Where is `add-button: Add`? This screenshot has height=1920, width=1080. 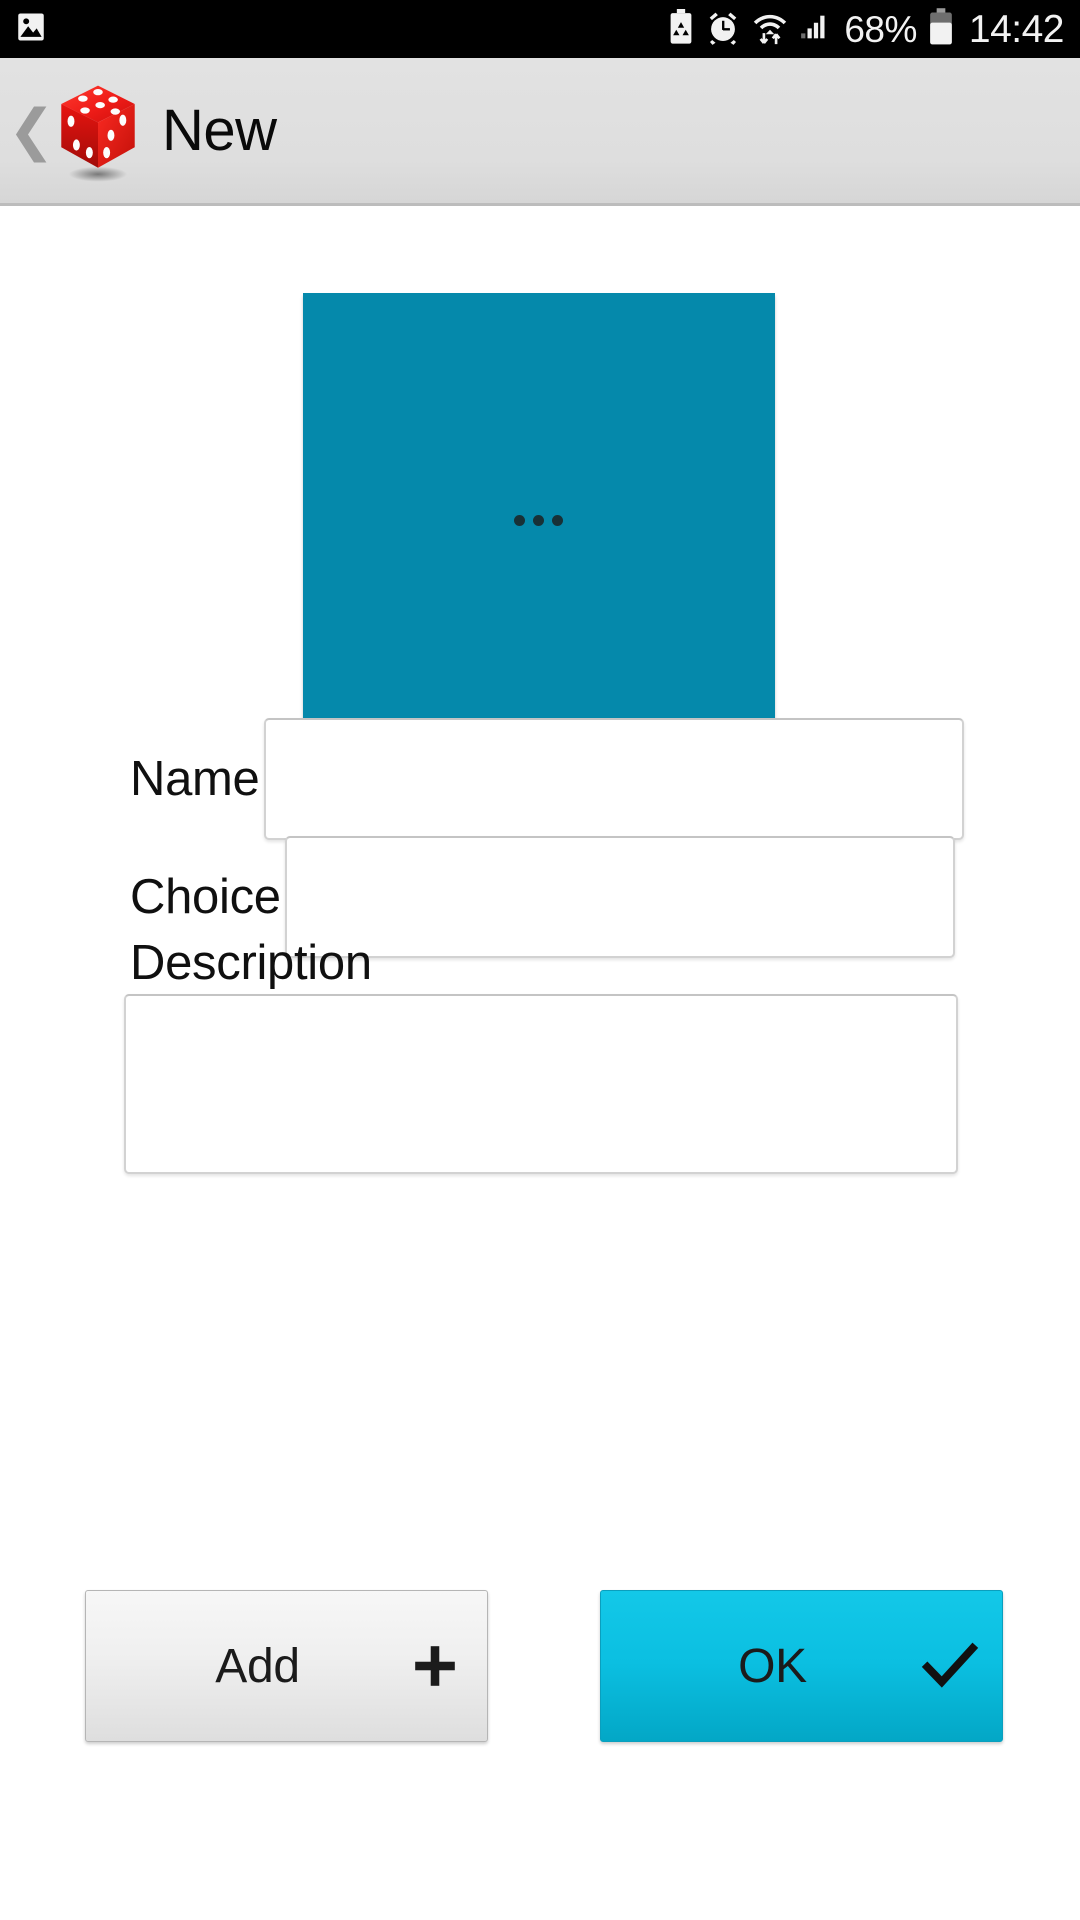 add-button: Add is located at coordinates (286, 1666).